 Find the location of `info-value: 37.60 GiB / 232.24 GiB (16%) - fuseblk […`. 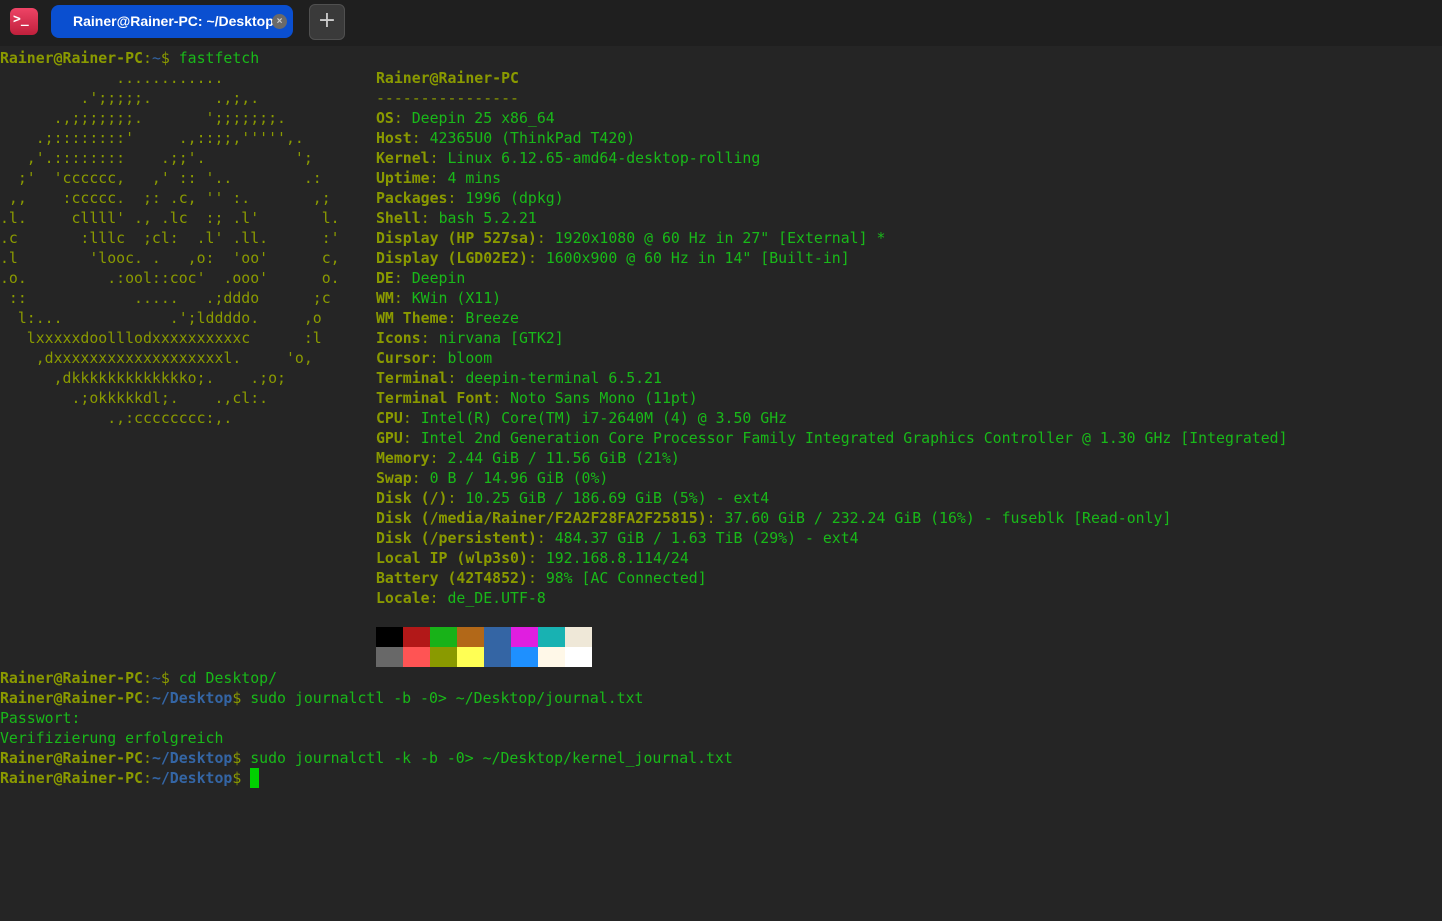

info-value: 37.60 GiB / 232.24 GiB (16%) - fuseblk [… is located at coordinates (948, 518).